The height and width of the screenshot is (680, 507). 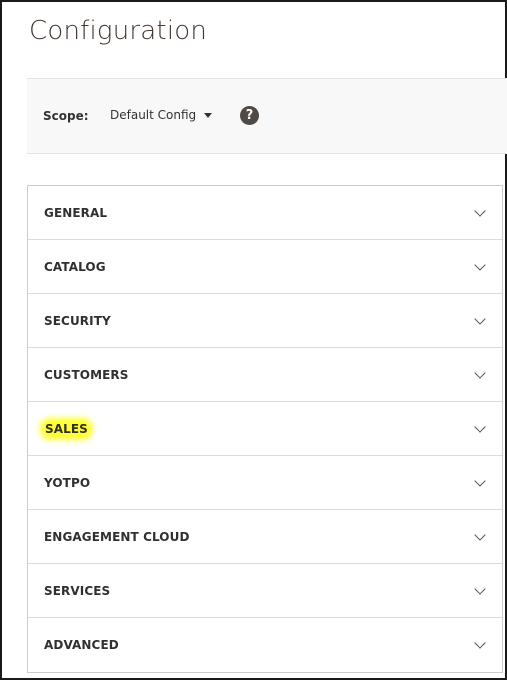 What do you see at coordinates (267, 116) in the screenshot?
I see `scope-bar: Scope: Default Config ?` at bounding box center [267, 116].